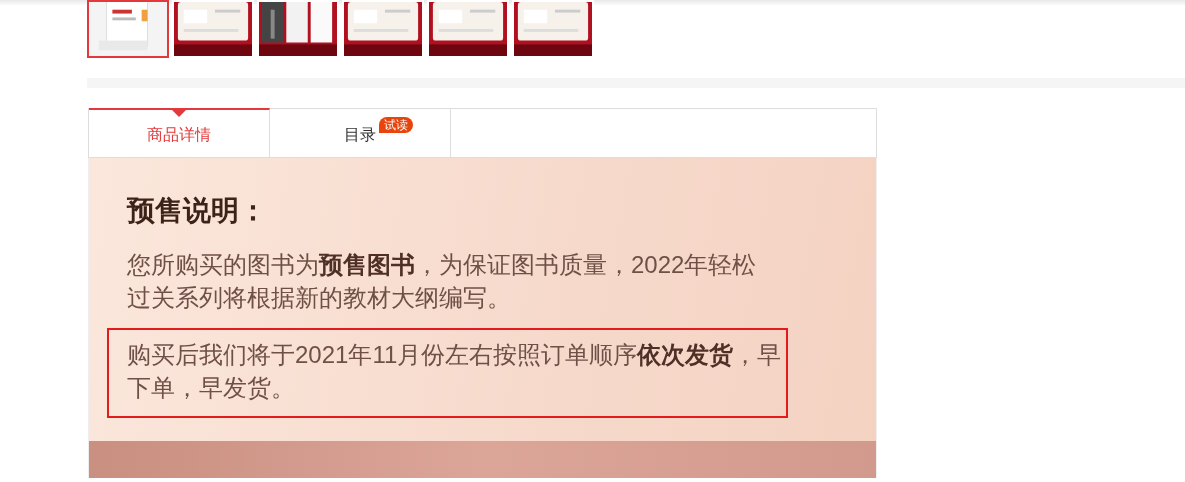 The height and width of the screenshot is (482, 1185). I want to click on tab: 商品详情, so click(179, 132).